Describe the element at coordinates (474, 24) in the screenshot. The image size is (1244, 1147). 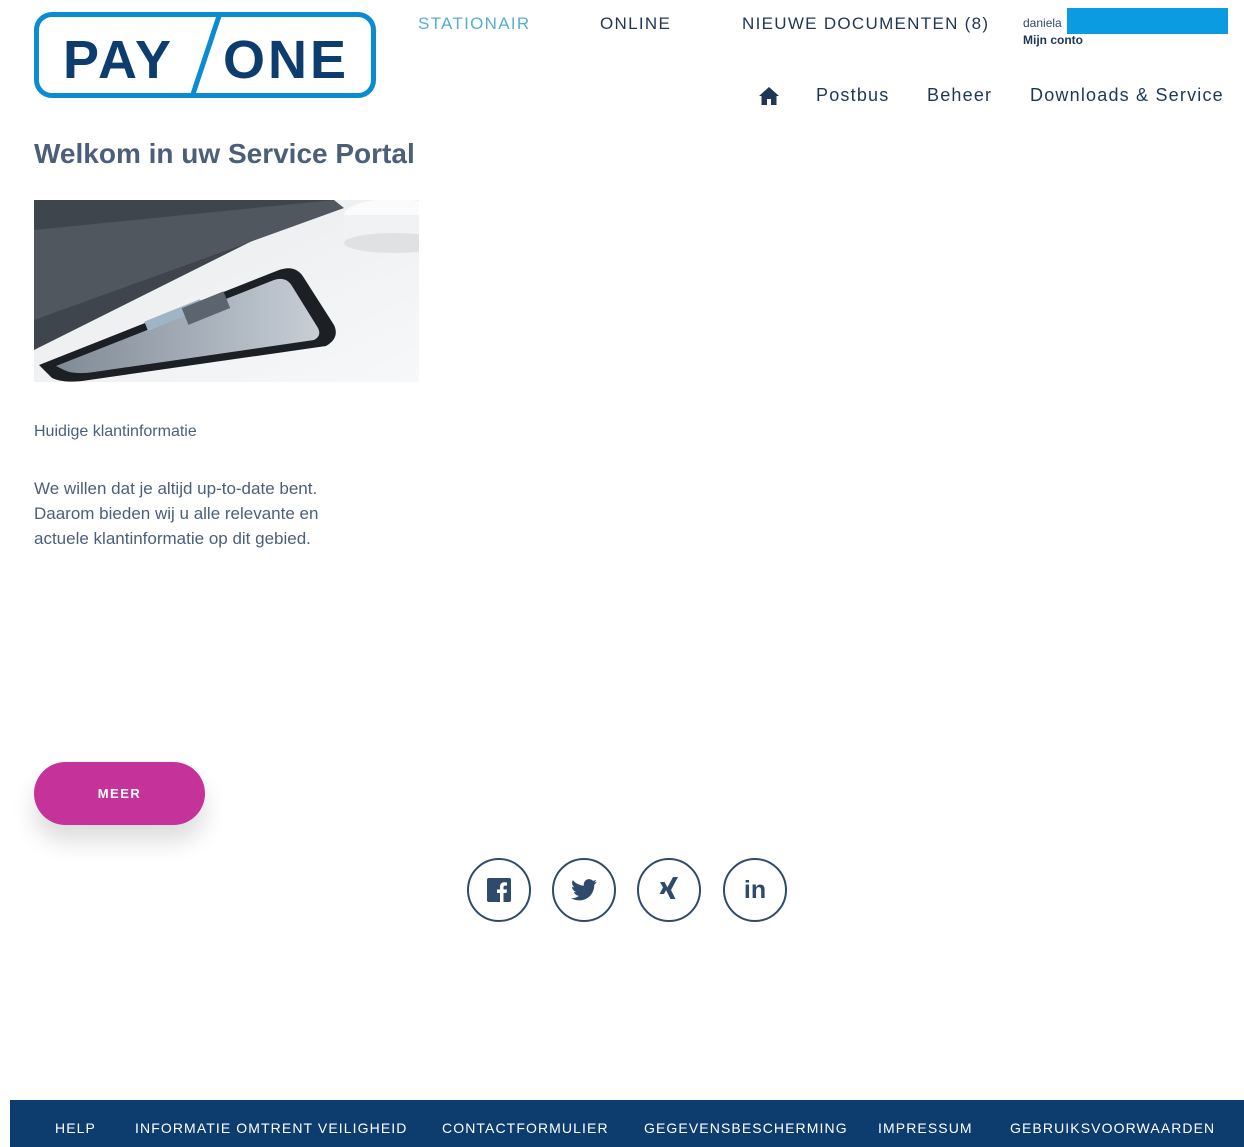
I see `nav-stationair: STATIONAIR` at that location.